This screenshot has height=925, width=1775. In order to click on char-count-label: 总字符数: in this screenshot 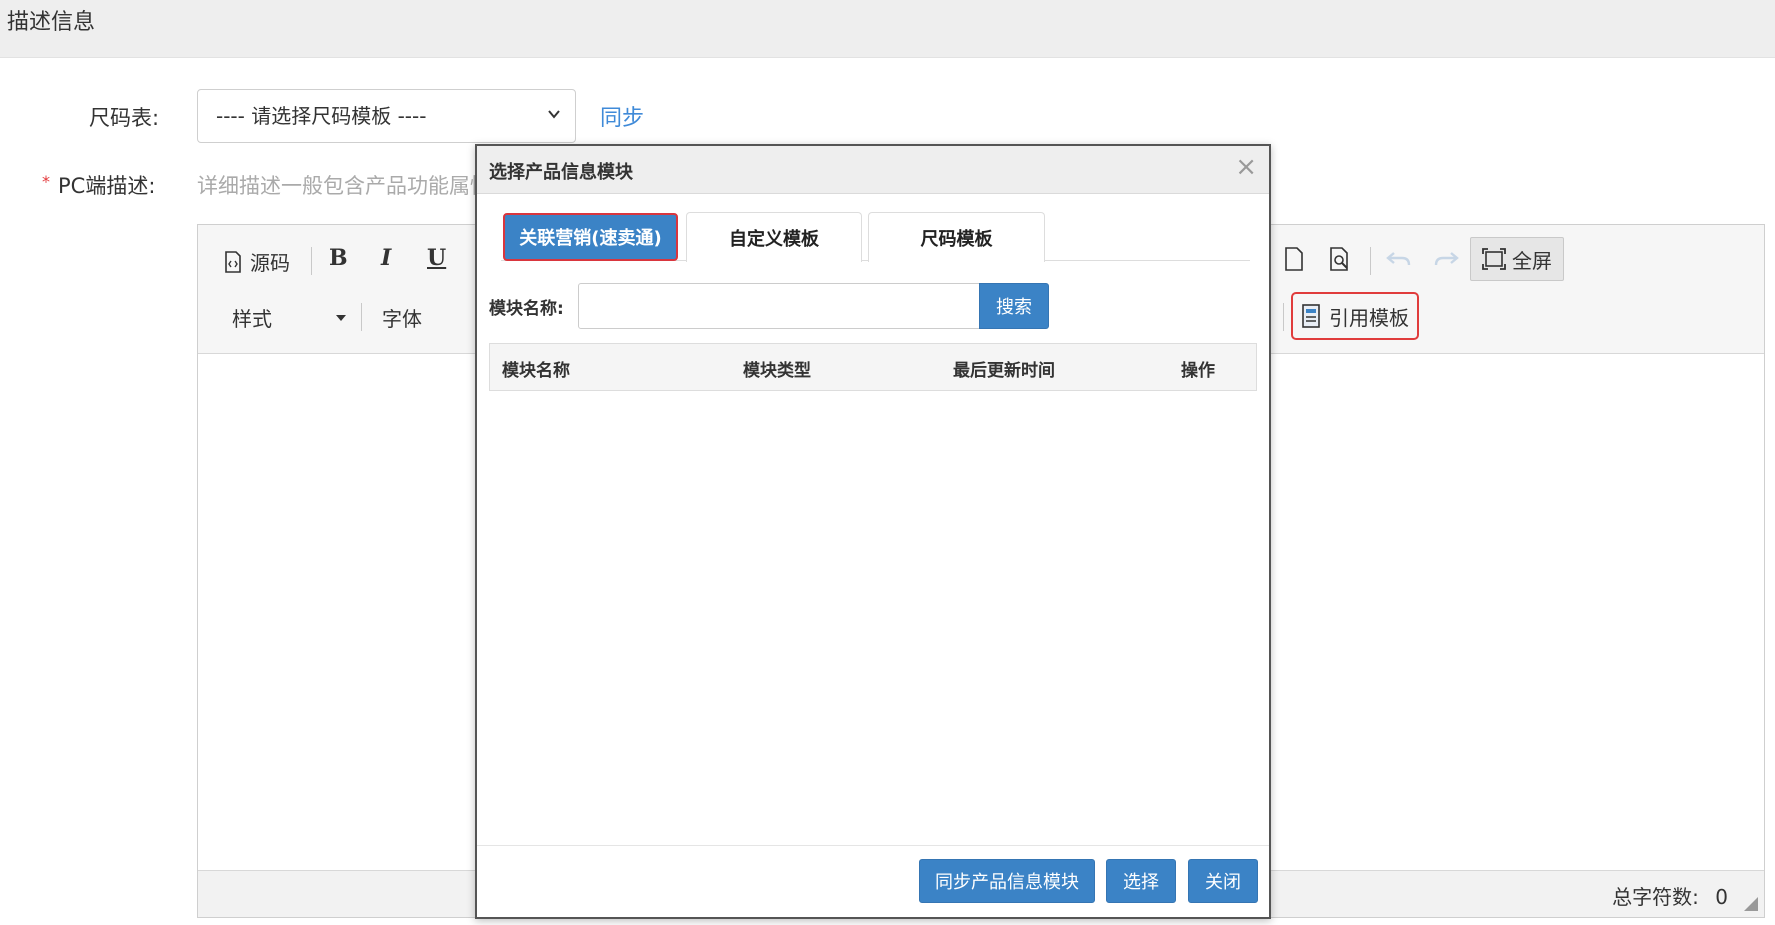, I will do `click(1655, 897)`.